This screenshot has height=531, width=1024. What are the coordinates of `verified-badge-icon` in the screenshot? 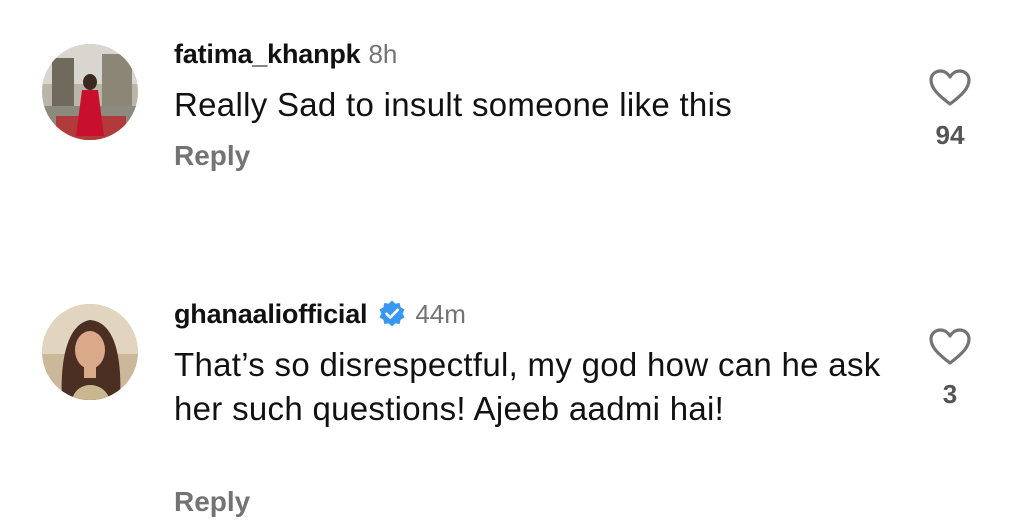 It's located at (392, 313).